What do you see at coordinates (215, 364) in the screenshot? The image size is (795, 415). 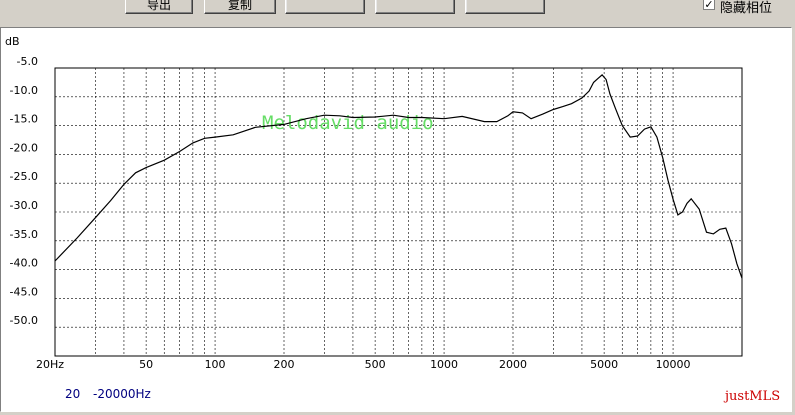 I see `x-tick-label: 100` at bounding box center [215, 364].